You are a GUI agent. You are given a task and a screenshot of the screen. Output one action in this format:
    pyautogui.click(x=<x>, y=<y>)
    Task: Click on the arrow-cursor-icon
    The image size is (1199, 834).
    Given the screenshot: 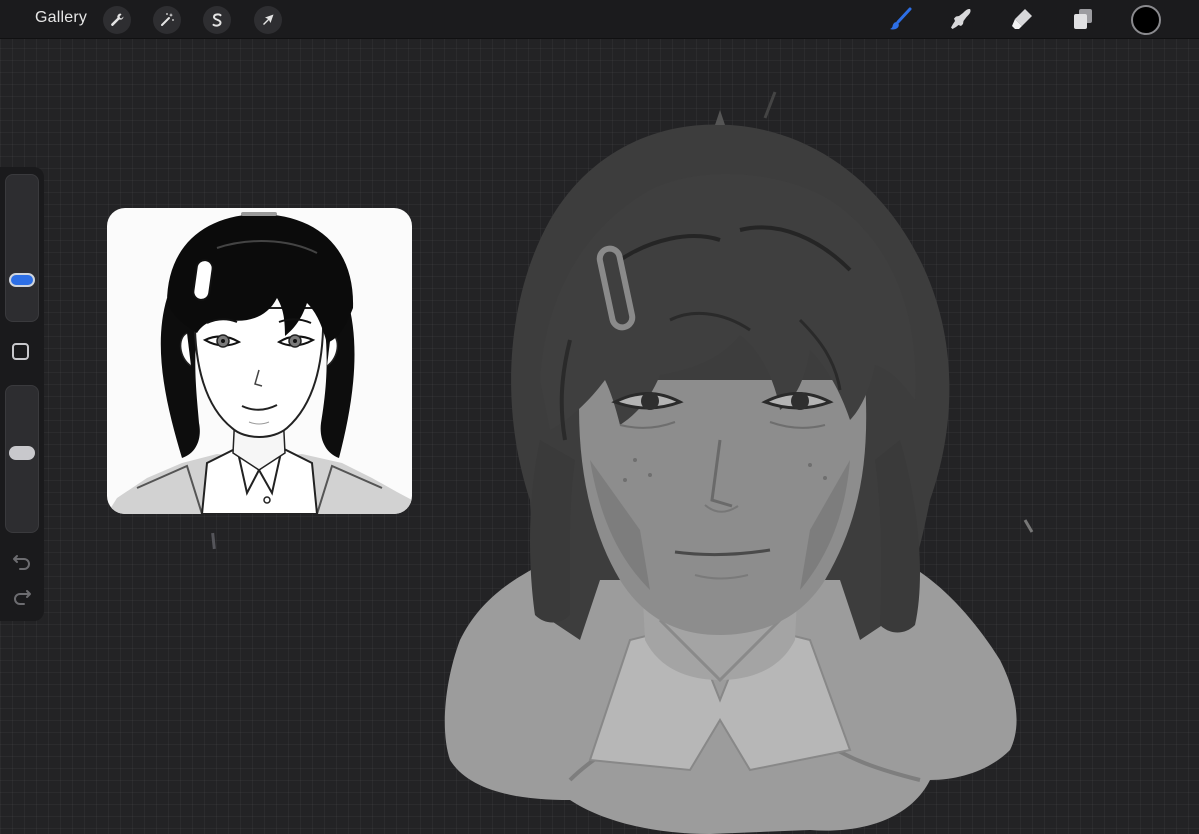 What is the action you would take?
    pyautogui.click(x=268, y=19)
    